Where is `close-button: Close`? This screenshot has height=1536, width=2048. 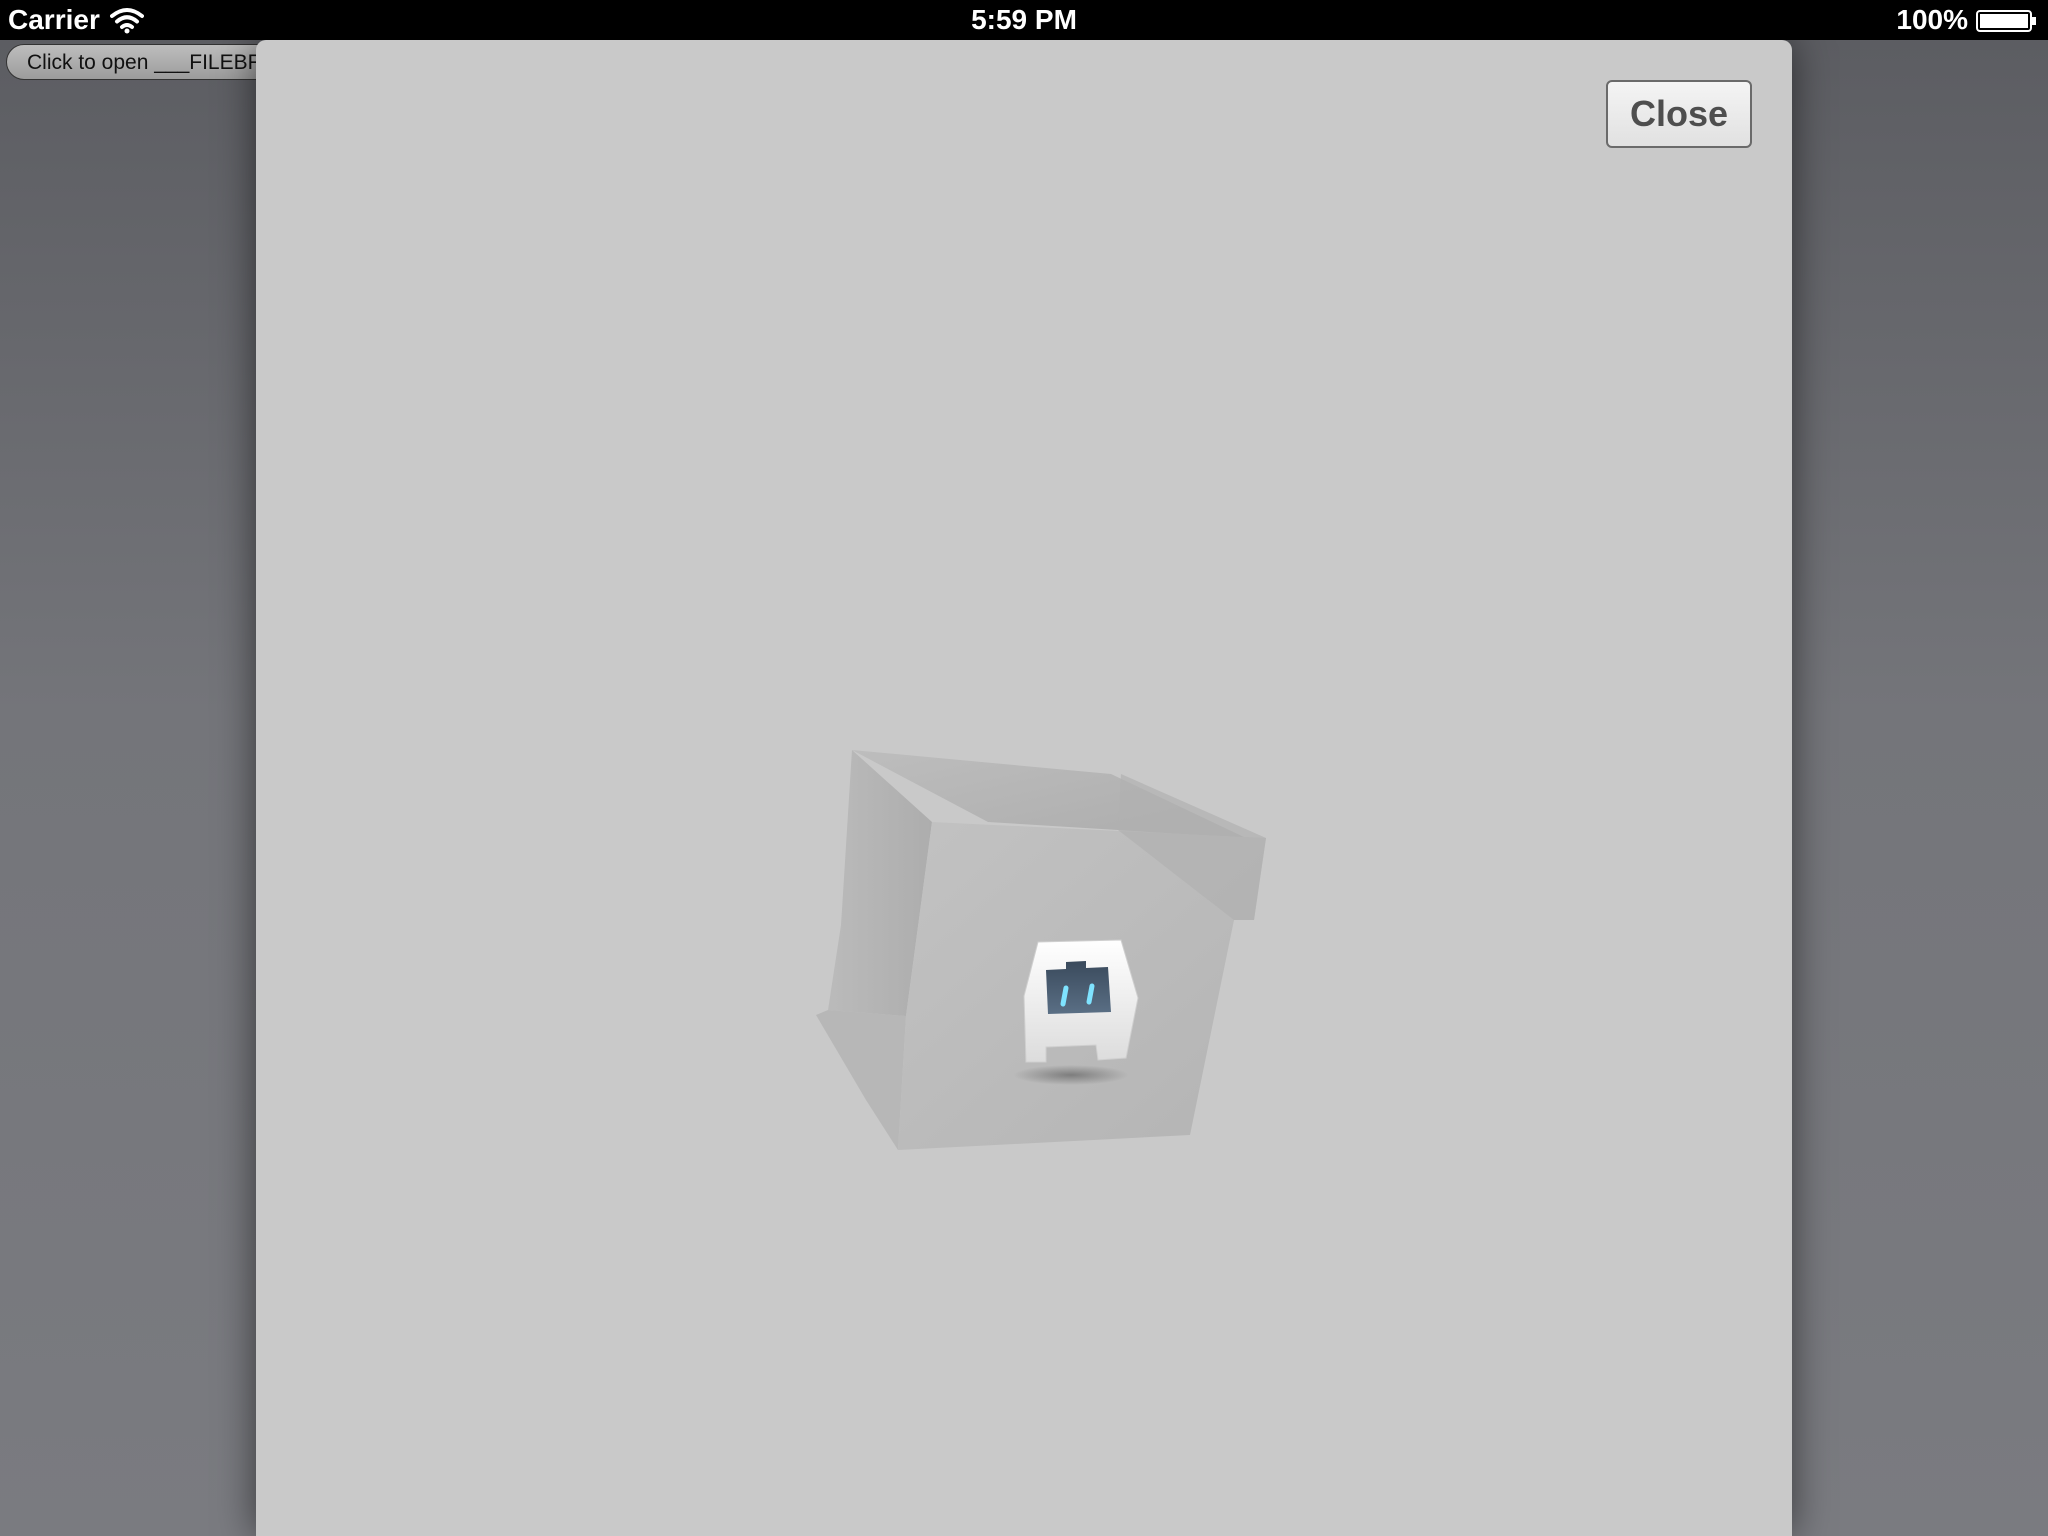 close-button: Close is located at coordinates (1679, 114).